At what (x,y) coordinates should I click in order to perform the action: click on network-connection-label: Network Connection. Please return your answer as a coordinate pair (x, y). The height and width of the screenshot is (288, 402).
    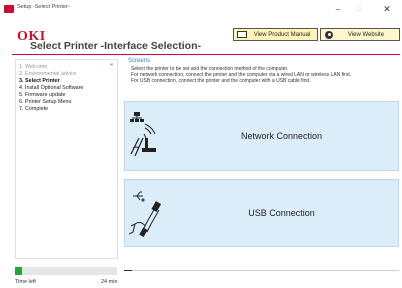
    Looking at the image, I should click on (281, 136).